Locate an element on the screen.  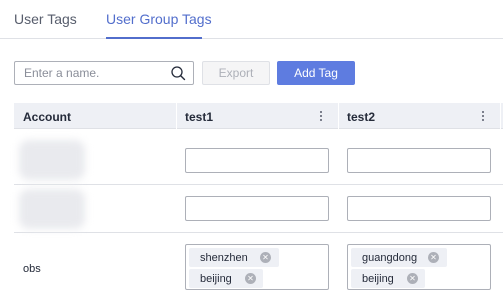
active-tab-indicator is located at coordinates (154, 38).